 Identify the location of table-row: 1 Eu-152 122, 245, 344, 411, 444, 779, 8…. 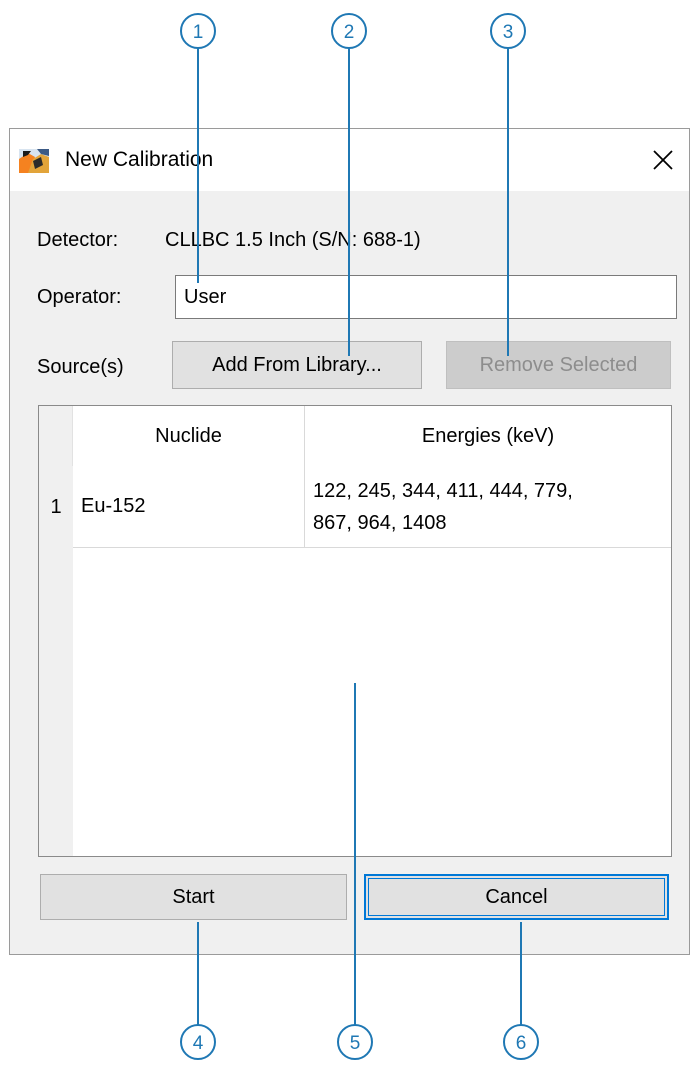
(355, 507).